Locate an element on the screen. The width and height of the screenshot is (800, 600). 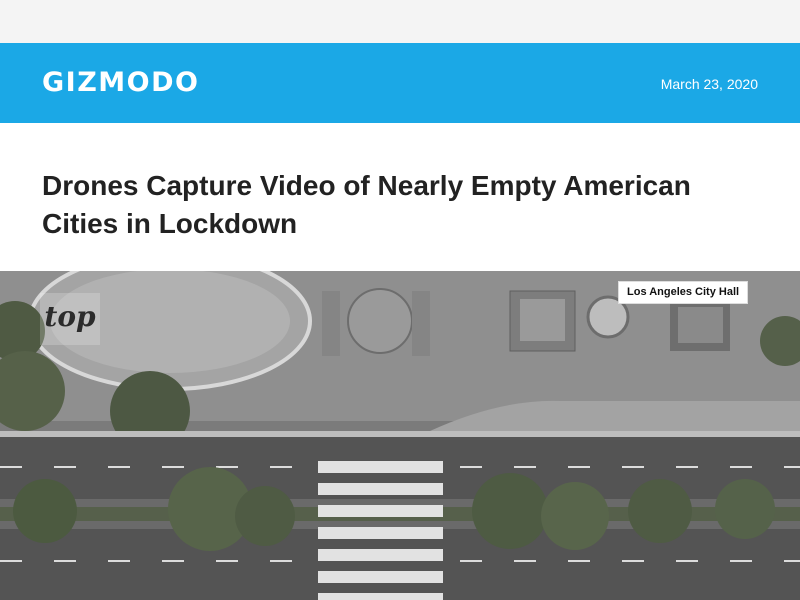
site-header: GIZMODO March 23, 2020 is located at coordinates (400, 83).